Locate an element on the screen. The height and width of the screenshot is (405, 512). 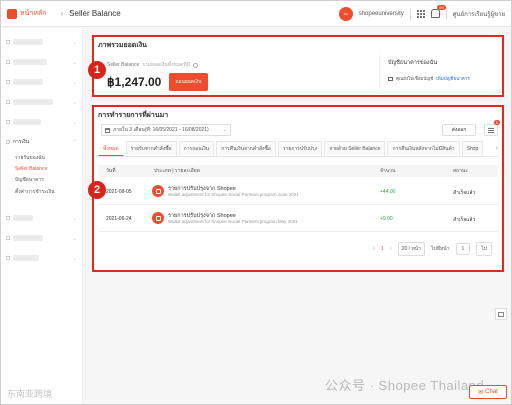
export-button: ส่งออก is located at coordinates (459, 130).